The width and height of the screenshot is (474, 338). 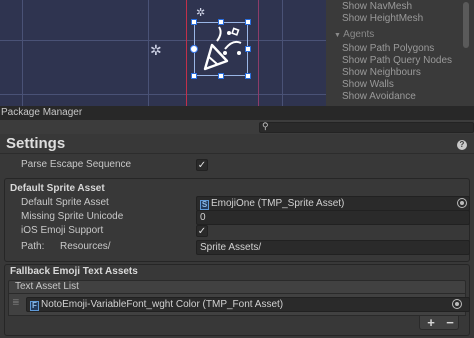 What do you see at coordinates (202, 231) in the screenshot?
I see `ios-emoji-checkbox: ✓` at bounding box center [202, 231].